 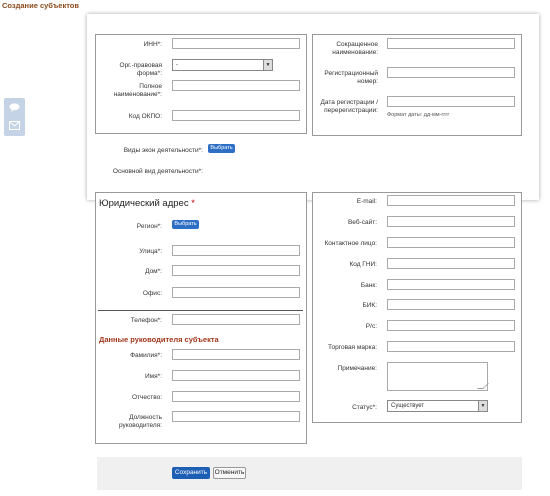 I want to click on house-input, so click(x=236, y=270).